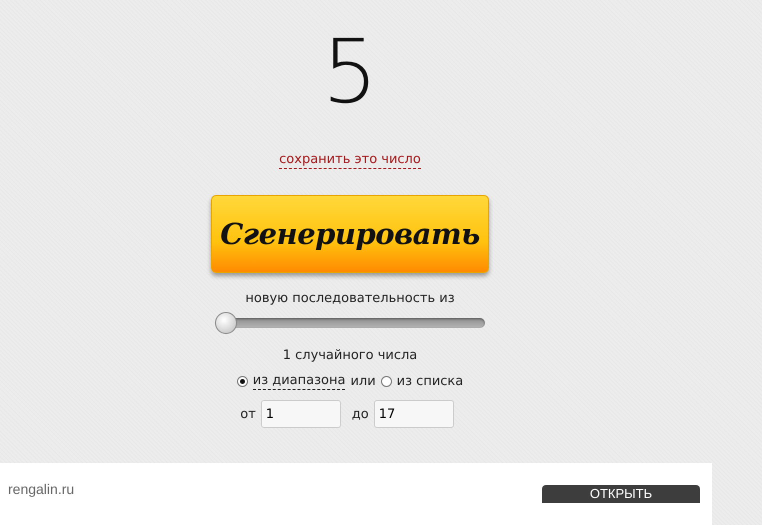  I want to click on option-connector: или, so click(363, 381).